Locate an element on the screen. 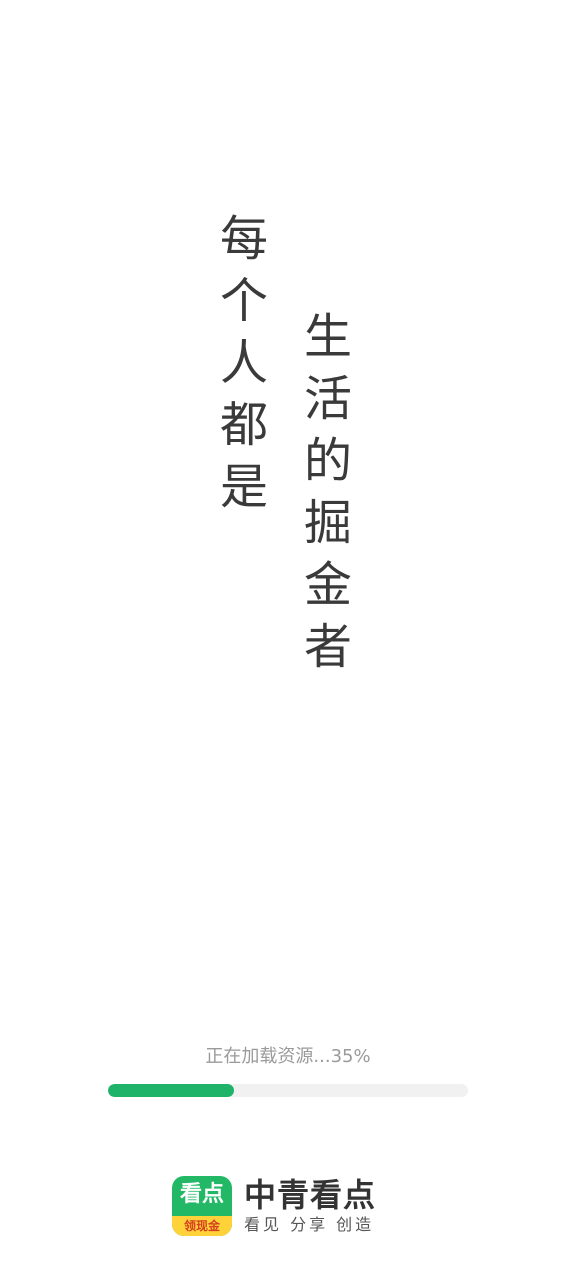  slogan-char: 的 is located at coordinates (328, 461).